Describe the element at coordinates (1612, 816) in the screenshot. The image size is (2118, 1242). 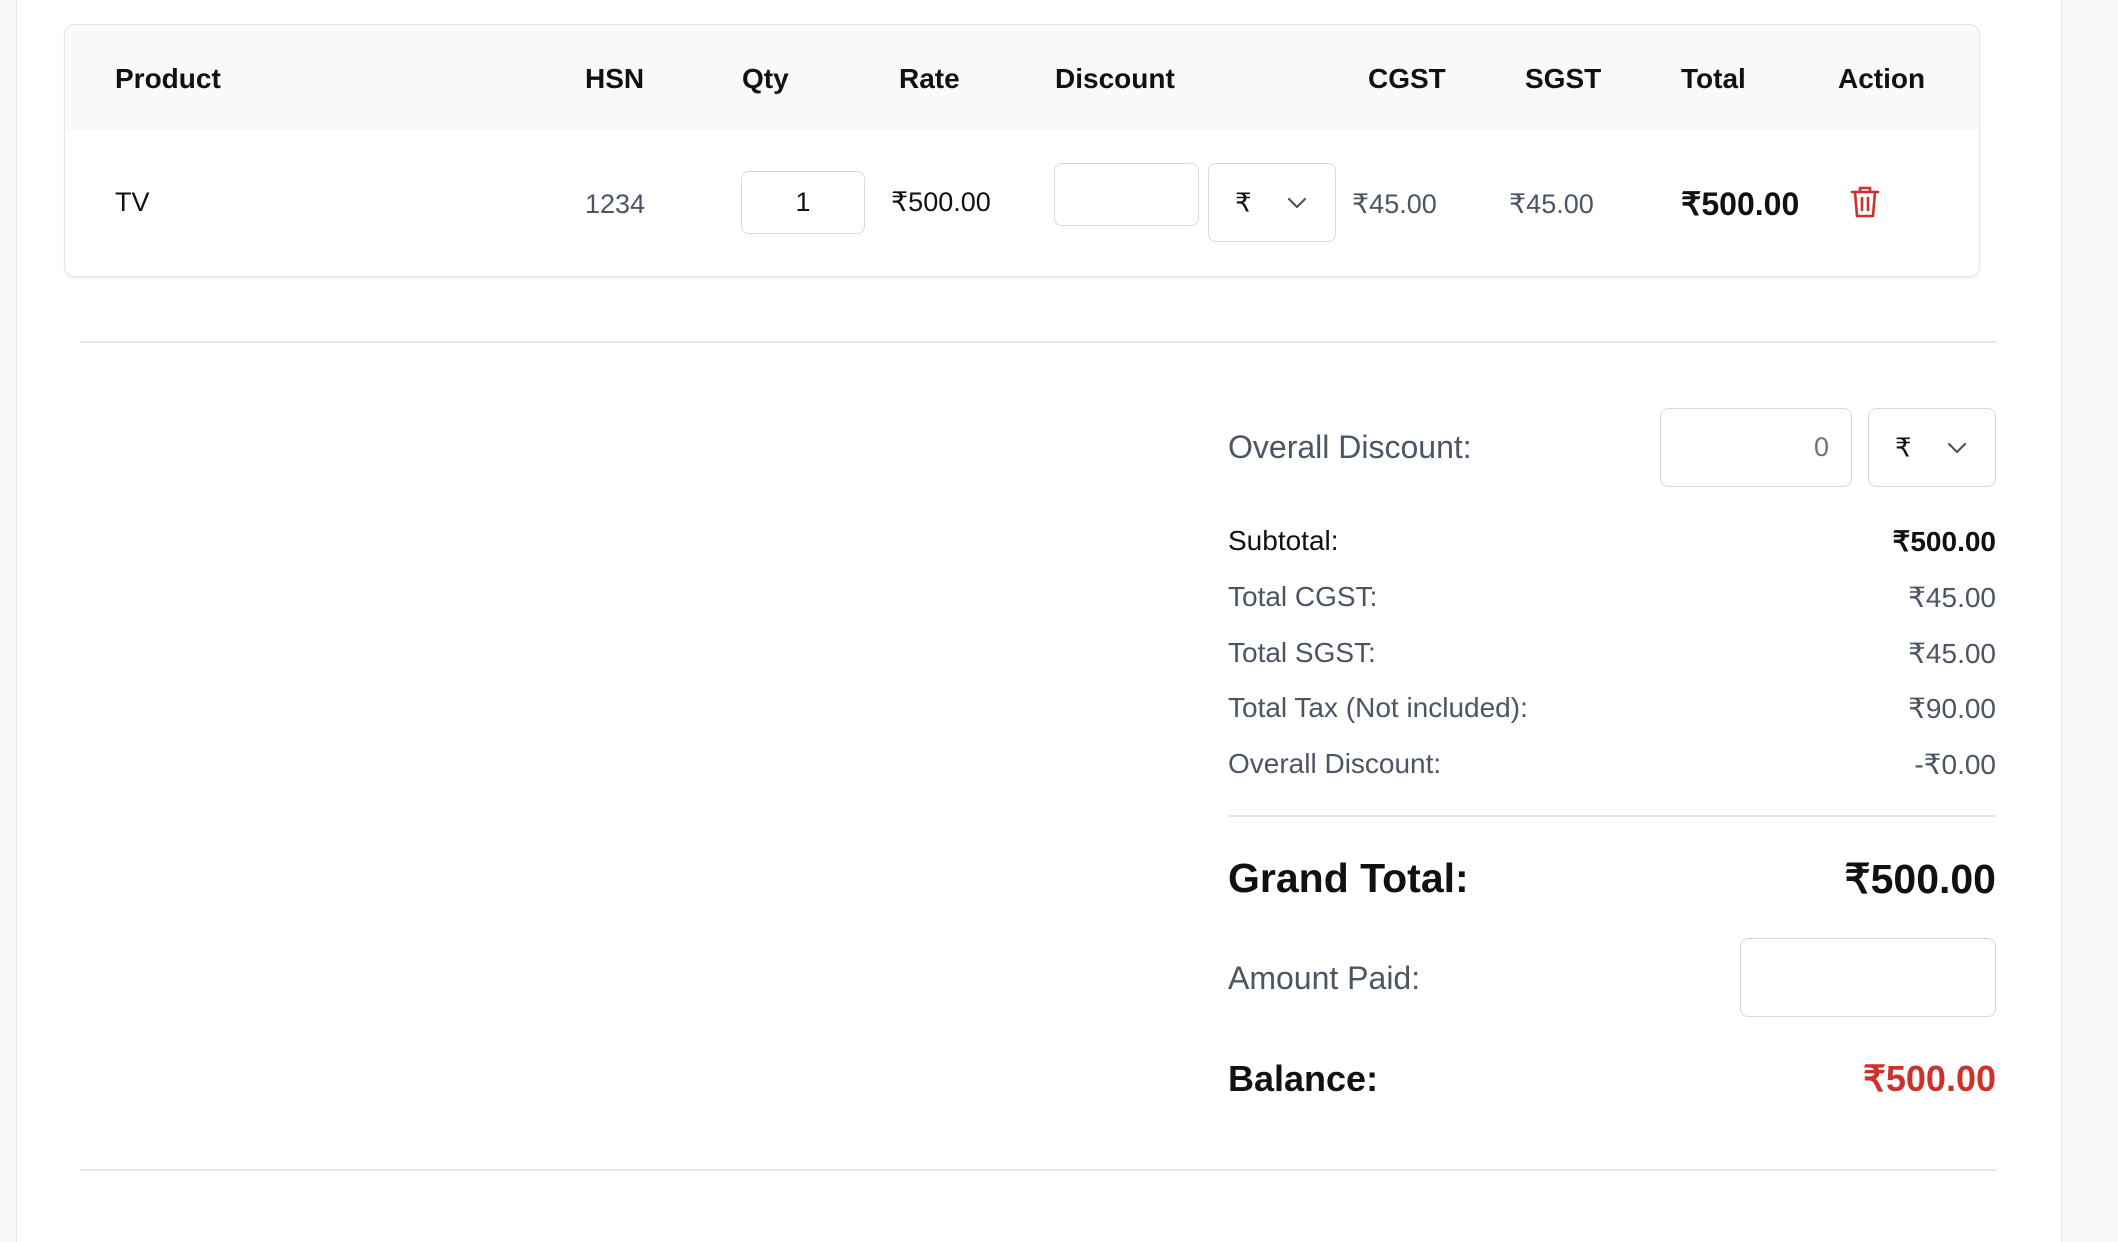
I see `summary-divider` at that location.